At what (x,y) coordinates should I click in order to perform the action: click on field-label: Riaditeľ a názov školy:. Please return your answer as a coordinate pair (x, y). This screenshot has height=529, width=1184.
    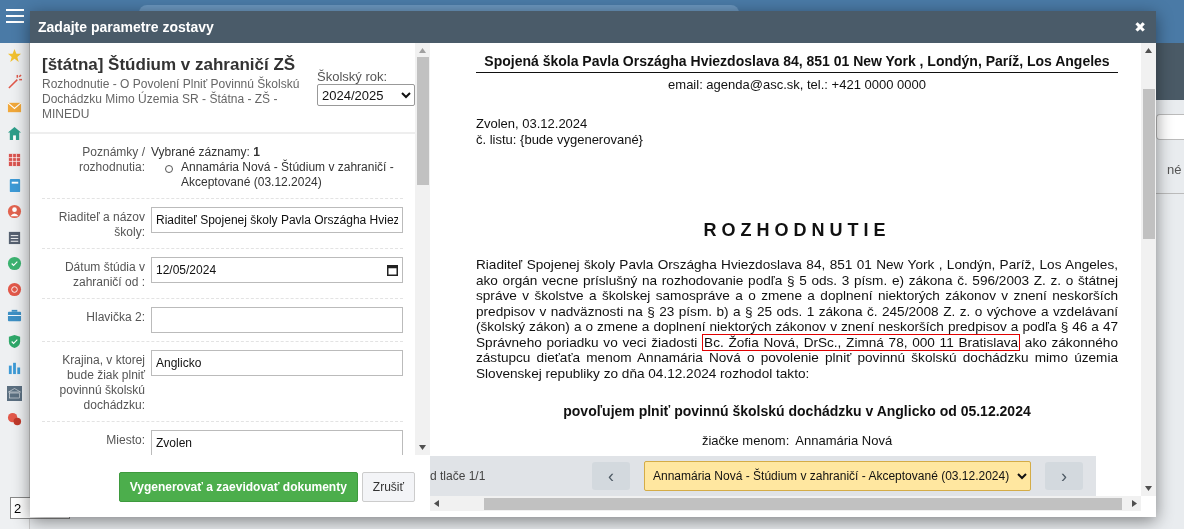
    Looking at the image, I should click on (101, 224).